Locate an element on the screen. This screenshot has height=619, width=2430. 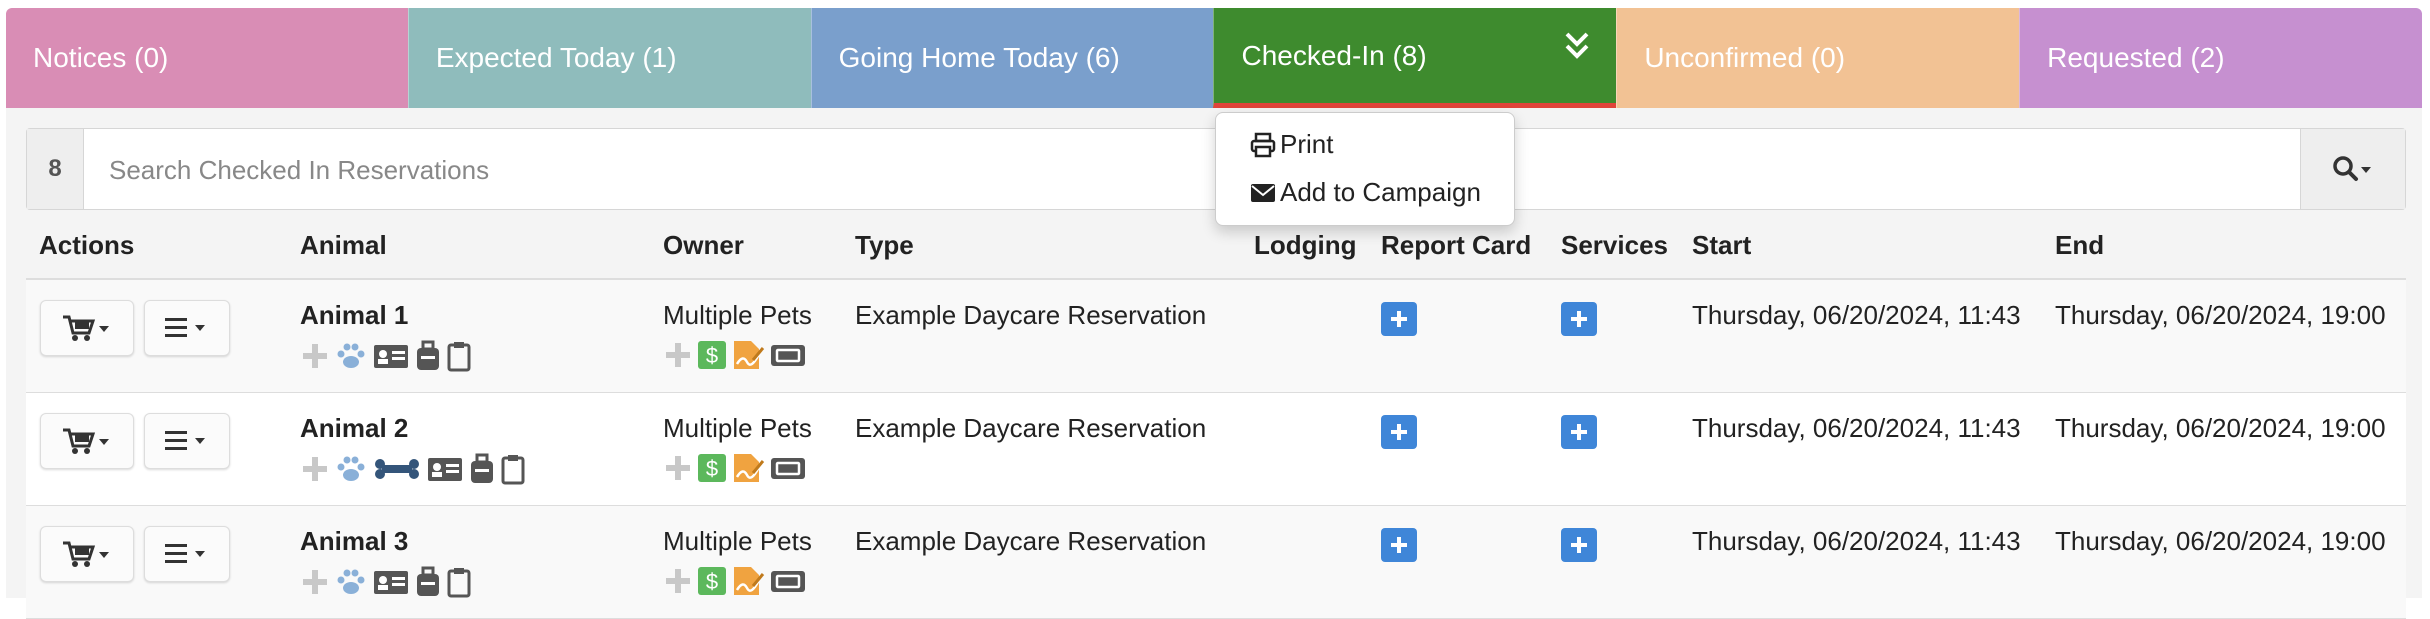
tab-going-home-today: Going Home Today (6) is located at coordinates (1012, 58).